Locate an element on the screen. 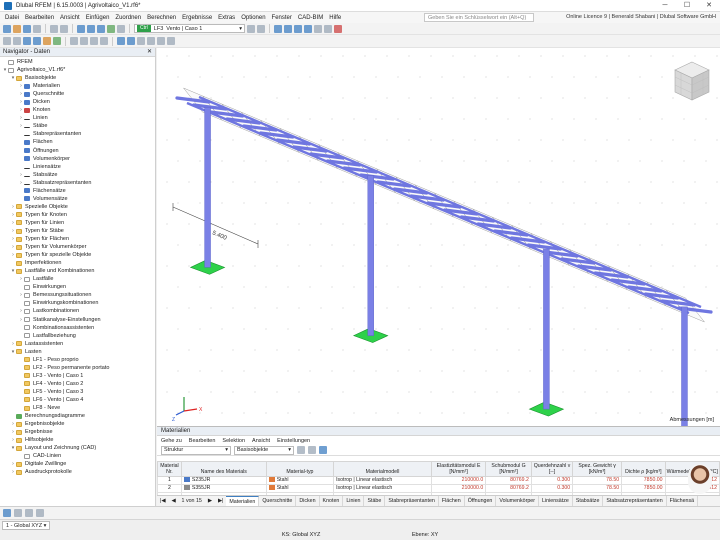 The height and width of the screenshot is (540, 720). column-header: Materialmodell is located at coordinates (382, 469).